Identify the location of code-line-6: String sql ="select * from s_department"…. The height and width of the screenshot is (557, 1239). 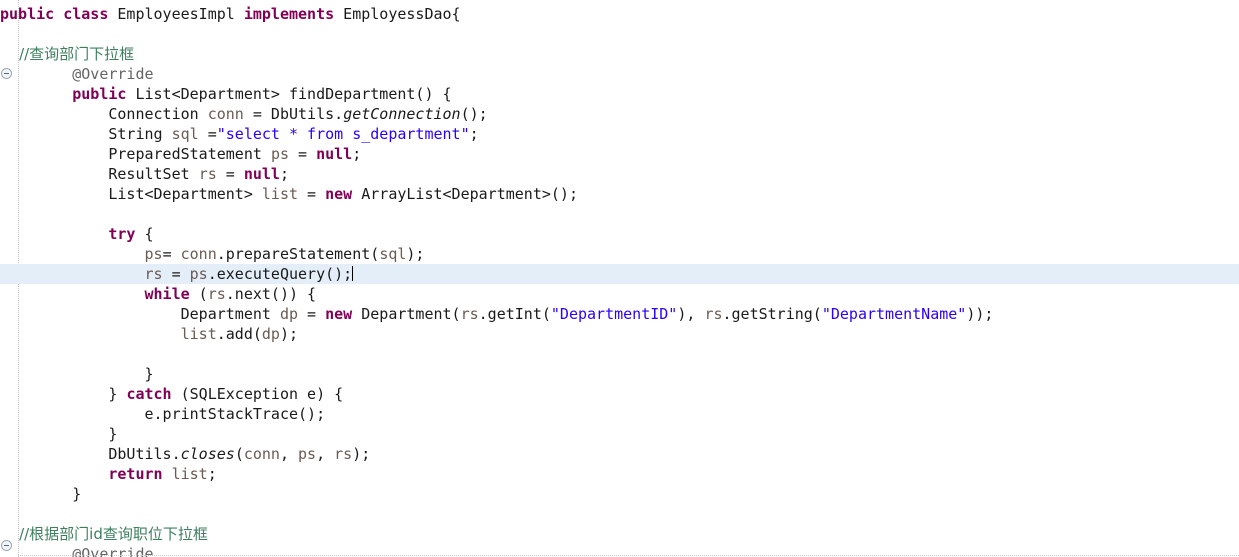
(619, 134).